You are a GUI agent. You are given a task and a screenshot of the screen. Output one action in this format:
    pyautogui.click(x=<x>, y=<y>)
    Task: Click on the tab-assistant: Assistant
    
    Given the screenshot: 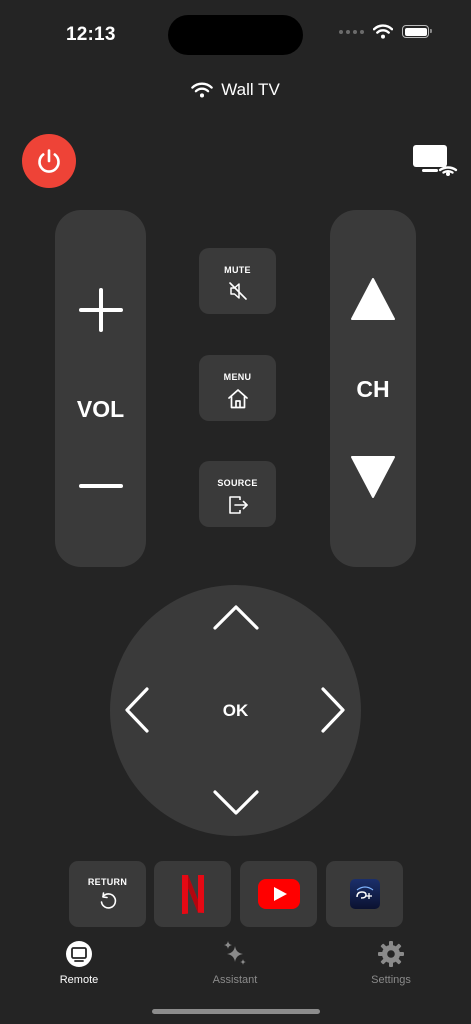 What is the action you would take?
    pyautogui.click(x=235, y=963)
    